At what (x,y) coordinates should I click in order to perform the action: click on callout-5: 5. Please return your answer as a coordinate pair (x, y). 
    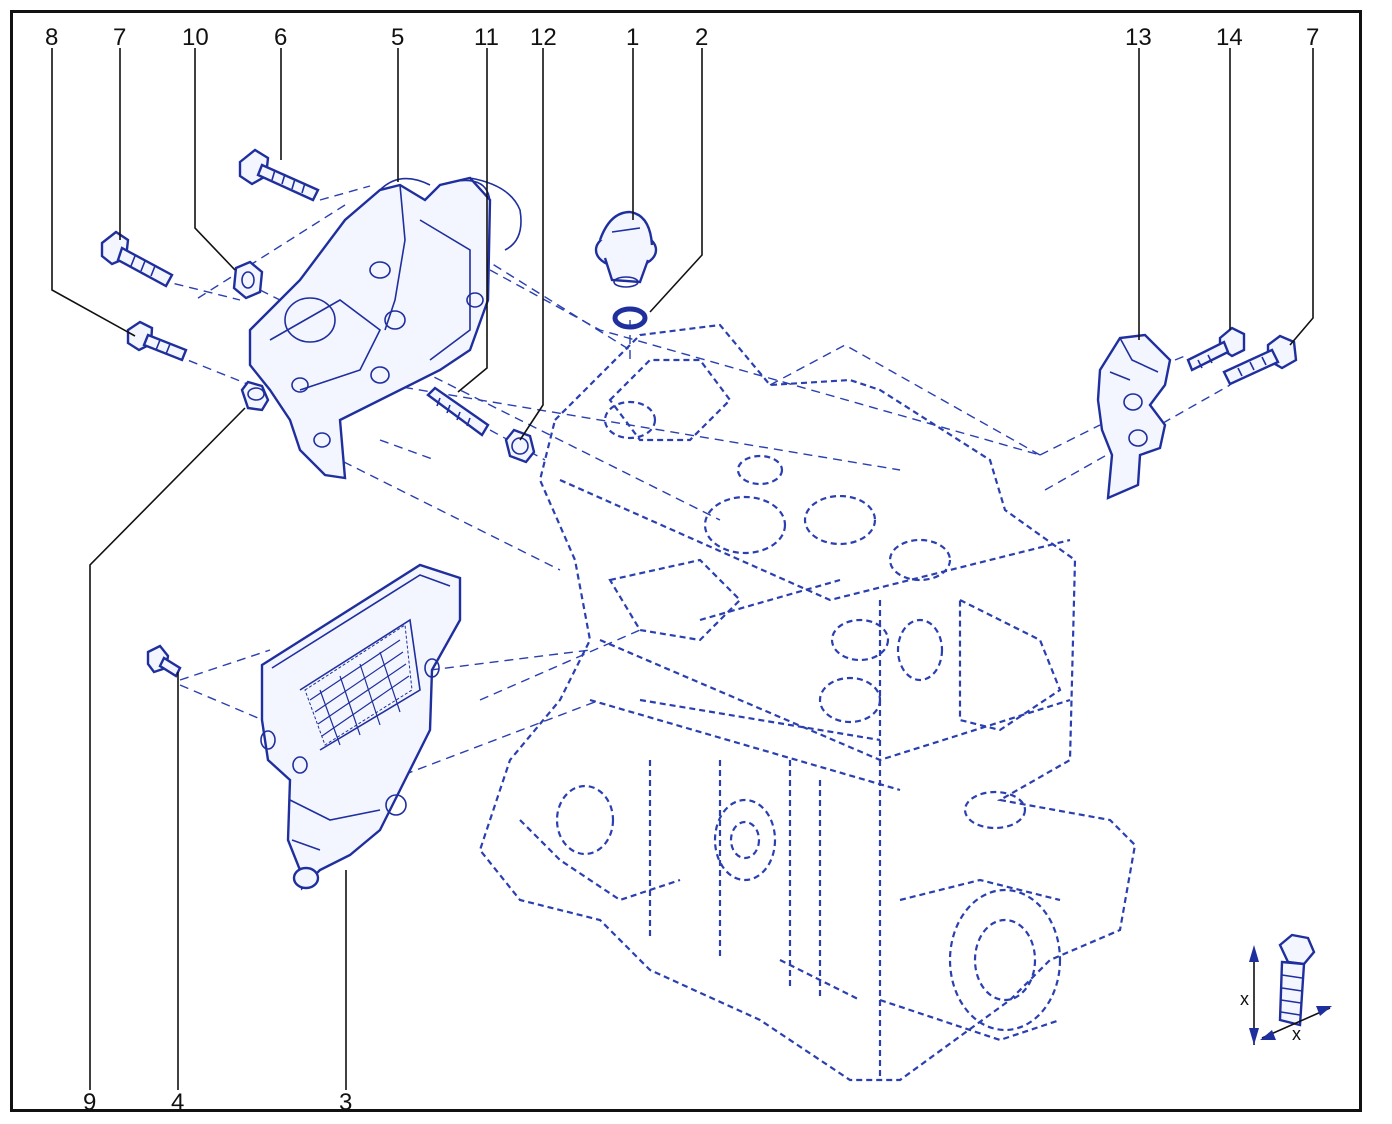
    Looking at the image, I should click on (397, 37).